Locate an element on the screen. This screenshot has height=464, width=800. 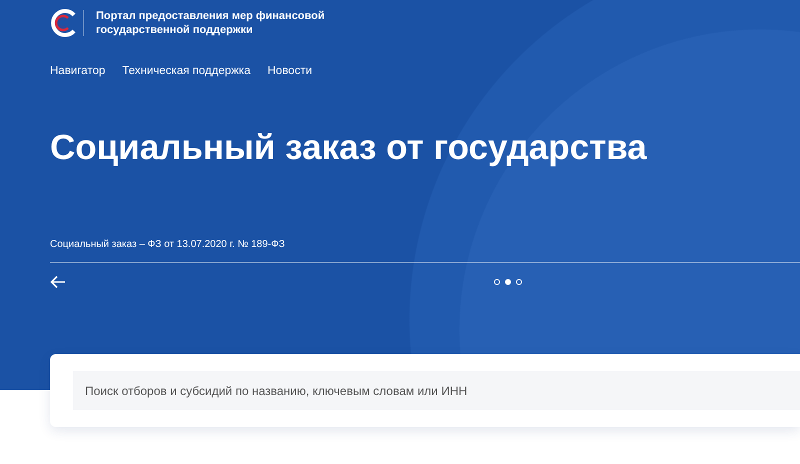
nav-link: Новости is located at coordinates (290, 71).